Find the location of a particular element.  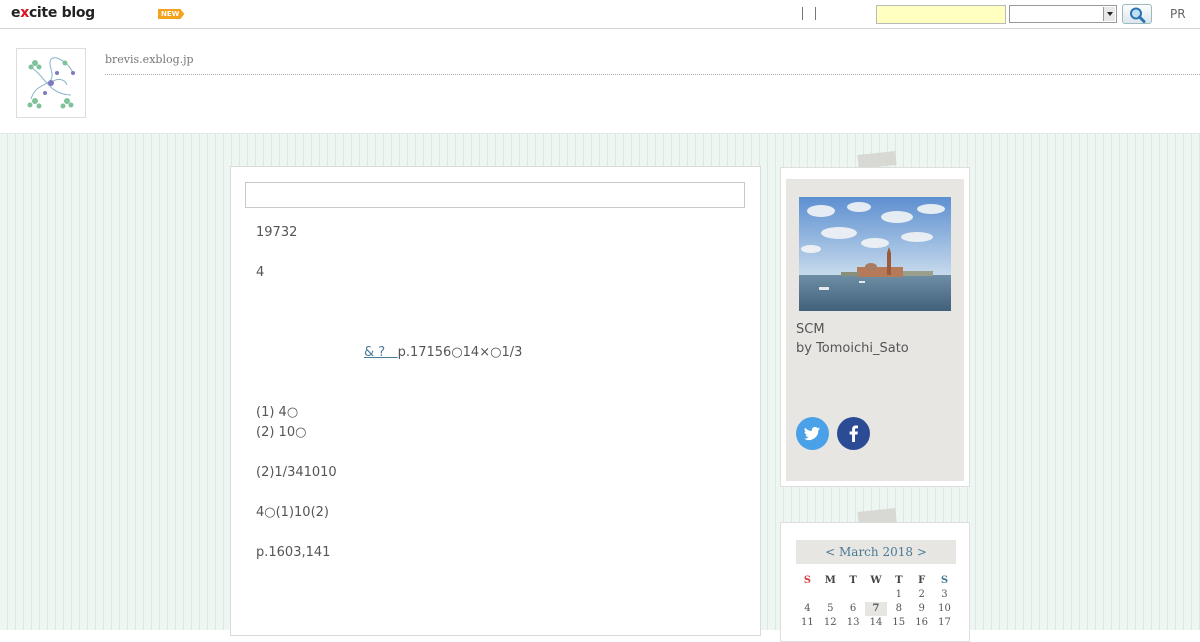

profile-panel: SCM by Tomoichi_Sato is located at coordinates (875, 330).